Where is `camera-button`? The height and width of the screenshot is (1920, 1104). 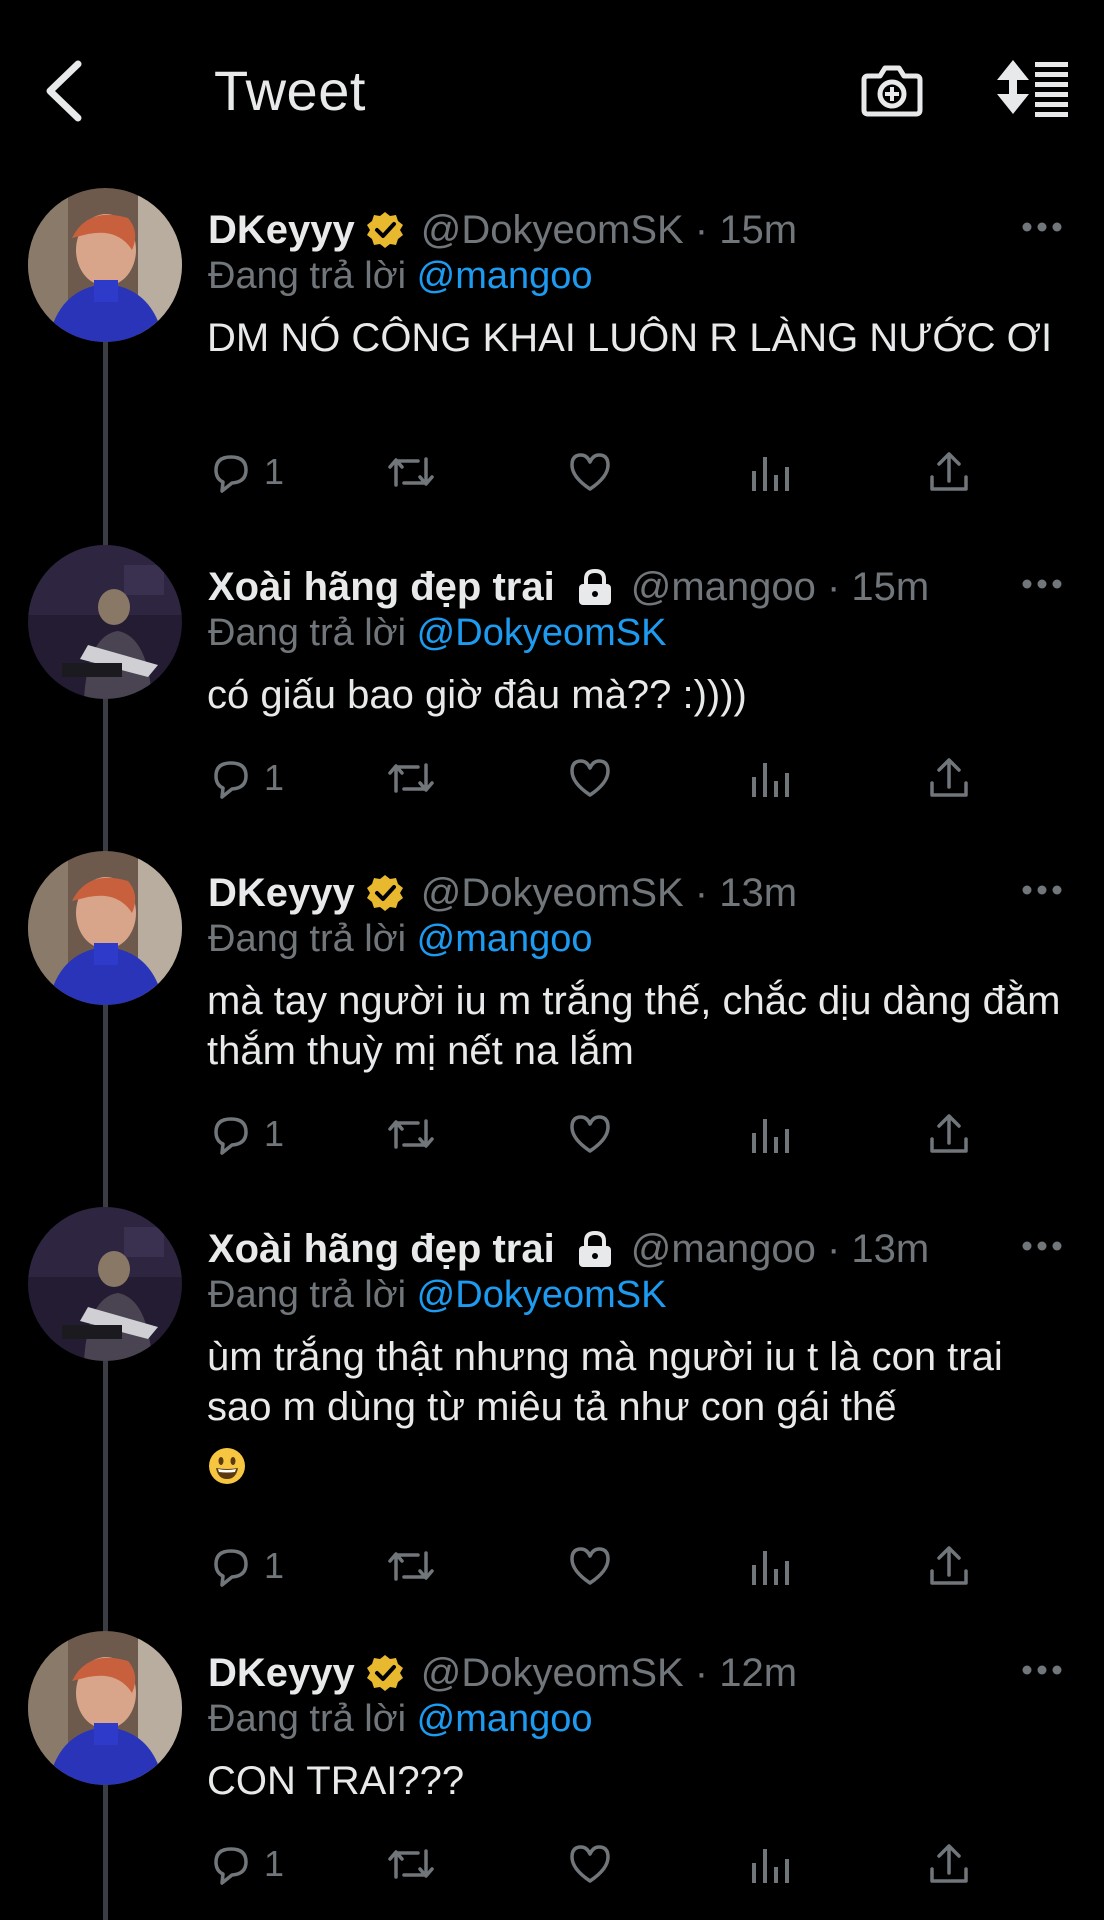 camera-button is located at coordinates (892, 90).